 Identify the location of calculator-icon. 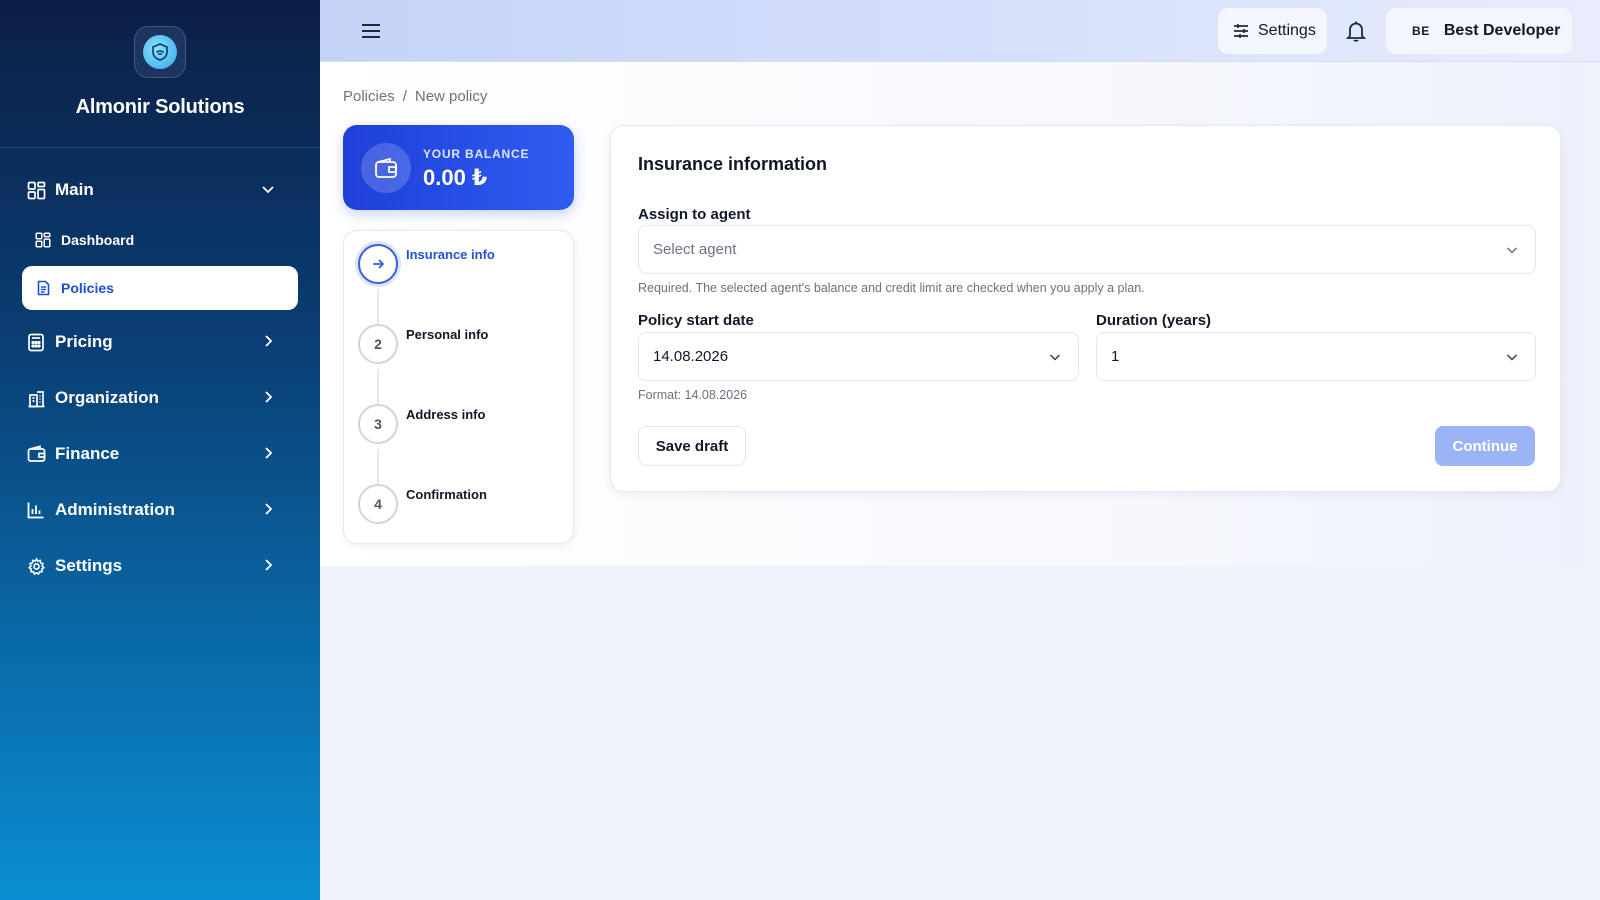
(36, 342).